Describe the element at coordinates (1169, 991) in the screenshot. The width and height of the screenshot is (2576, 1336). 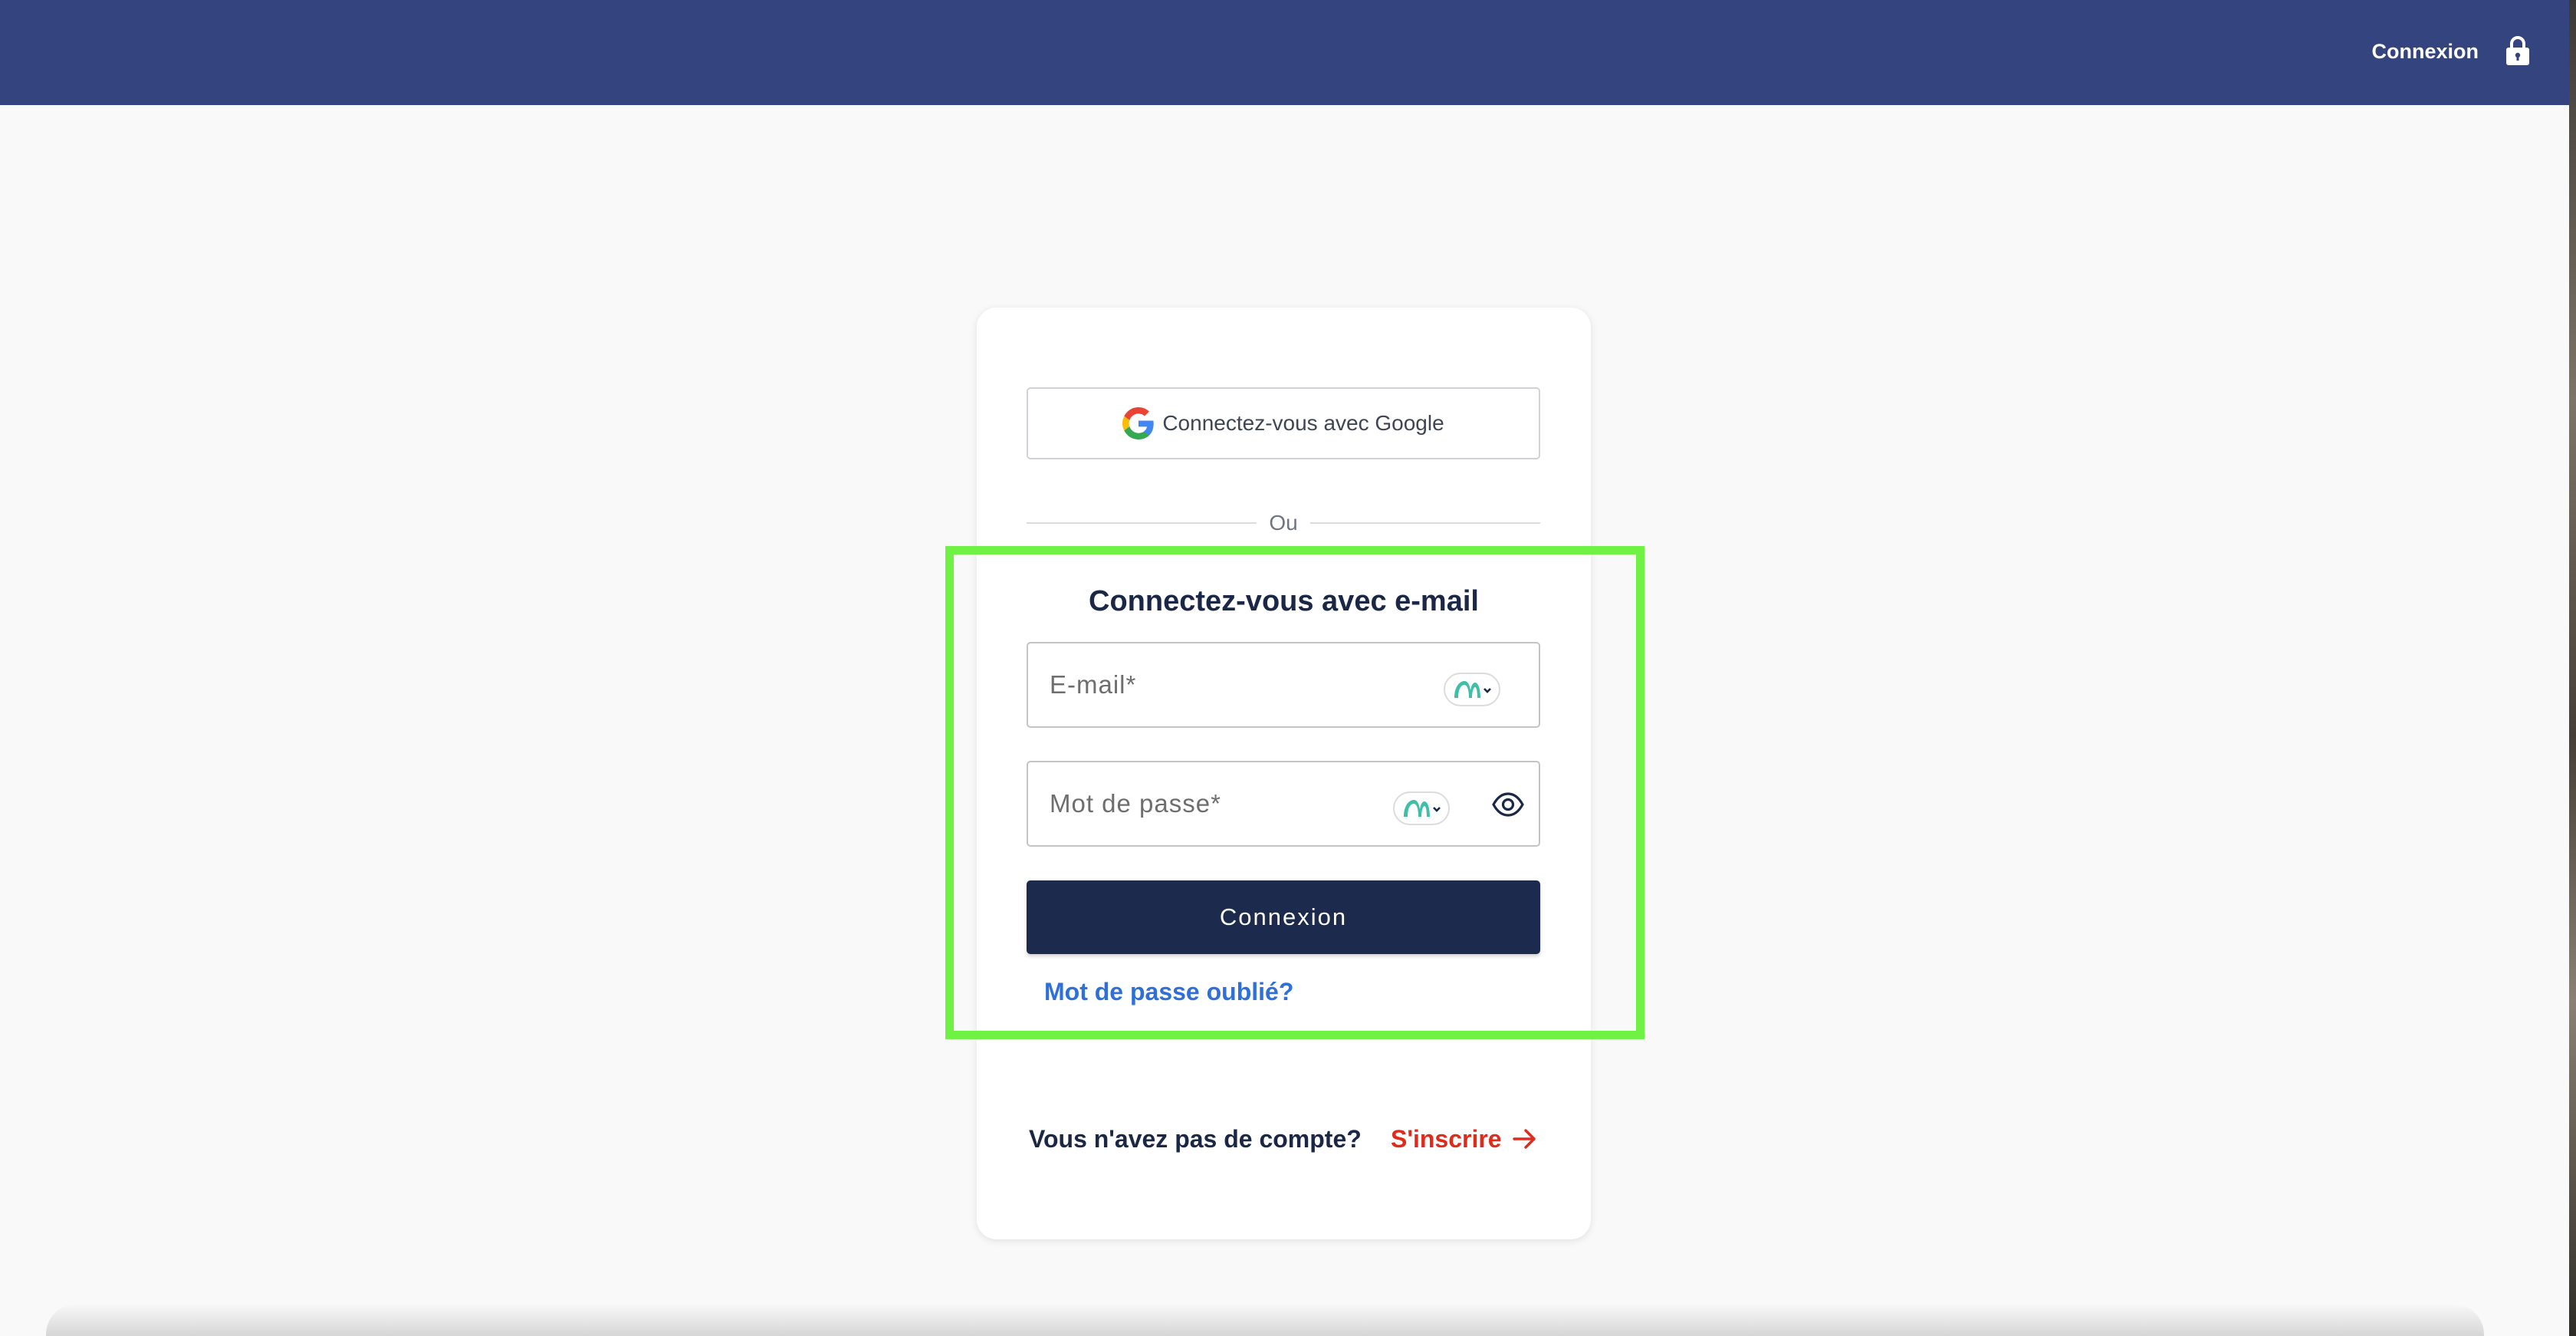
I see `forgot-password-link: Mot de passe oublié?` at that location.